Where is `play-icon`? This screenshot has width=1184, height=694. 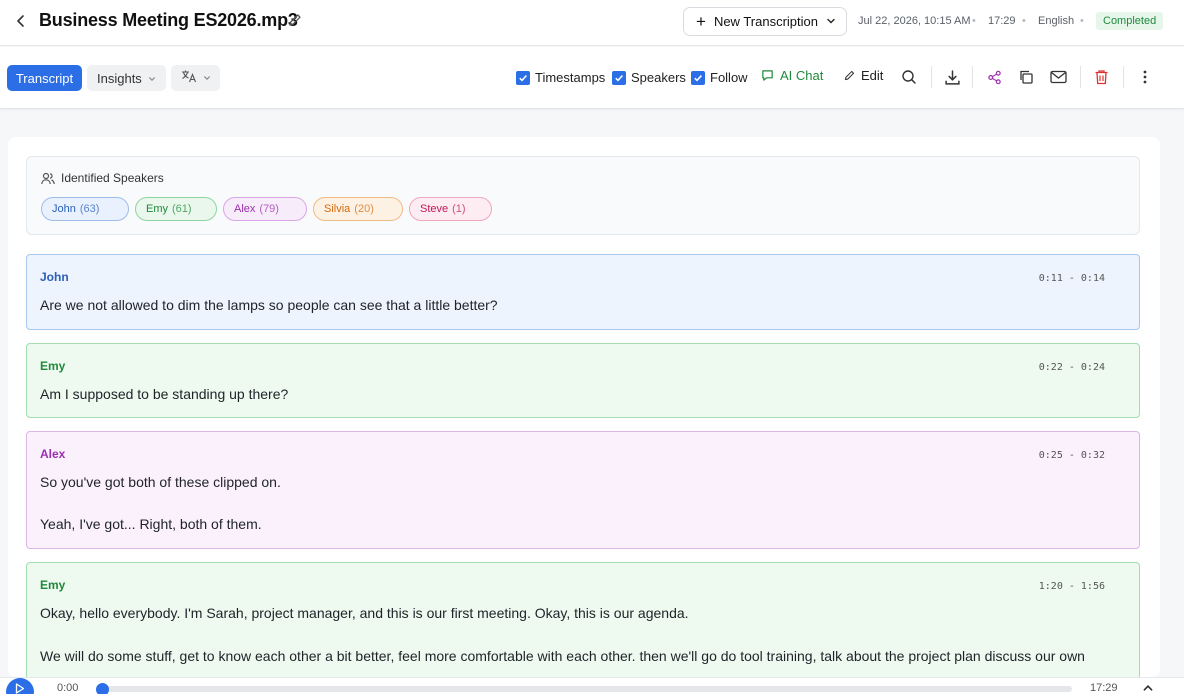 play-icon is located at coordinates (20, 688).